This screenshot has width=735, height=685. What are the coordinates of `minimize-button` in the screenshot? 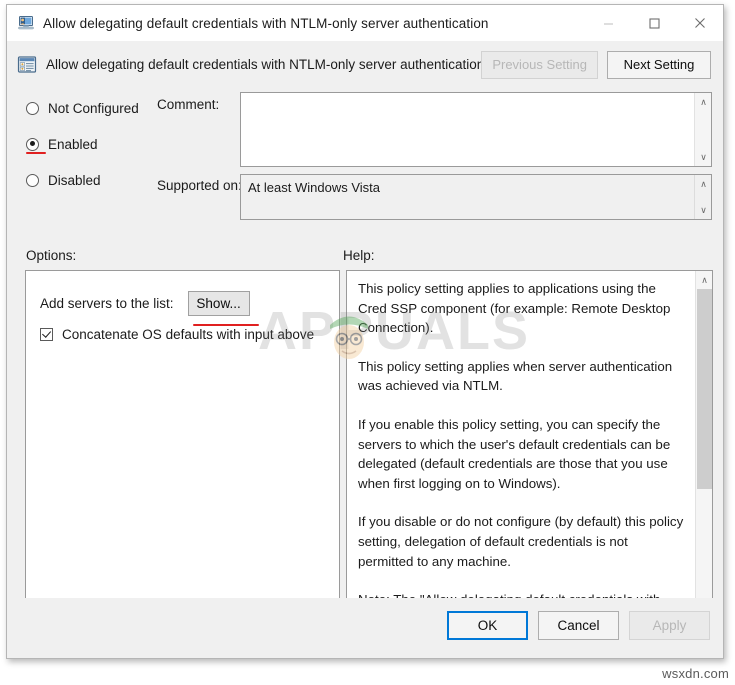 It's located at (608, 23).